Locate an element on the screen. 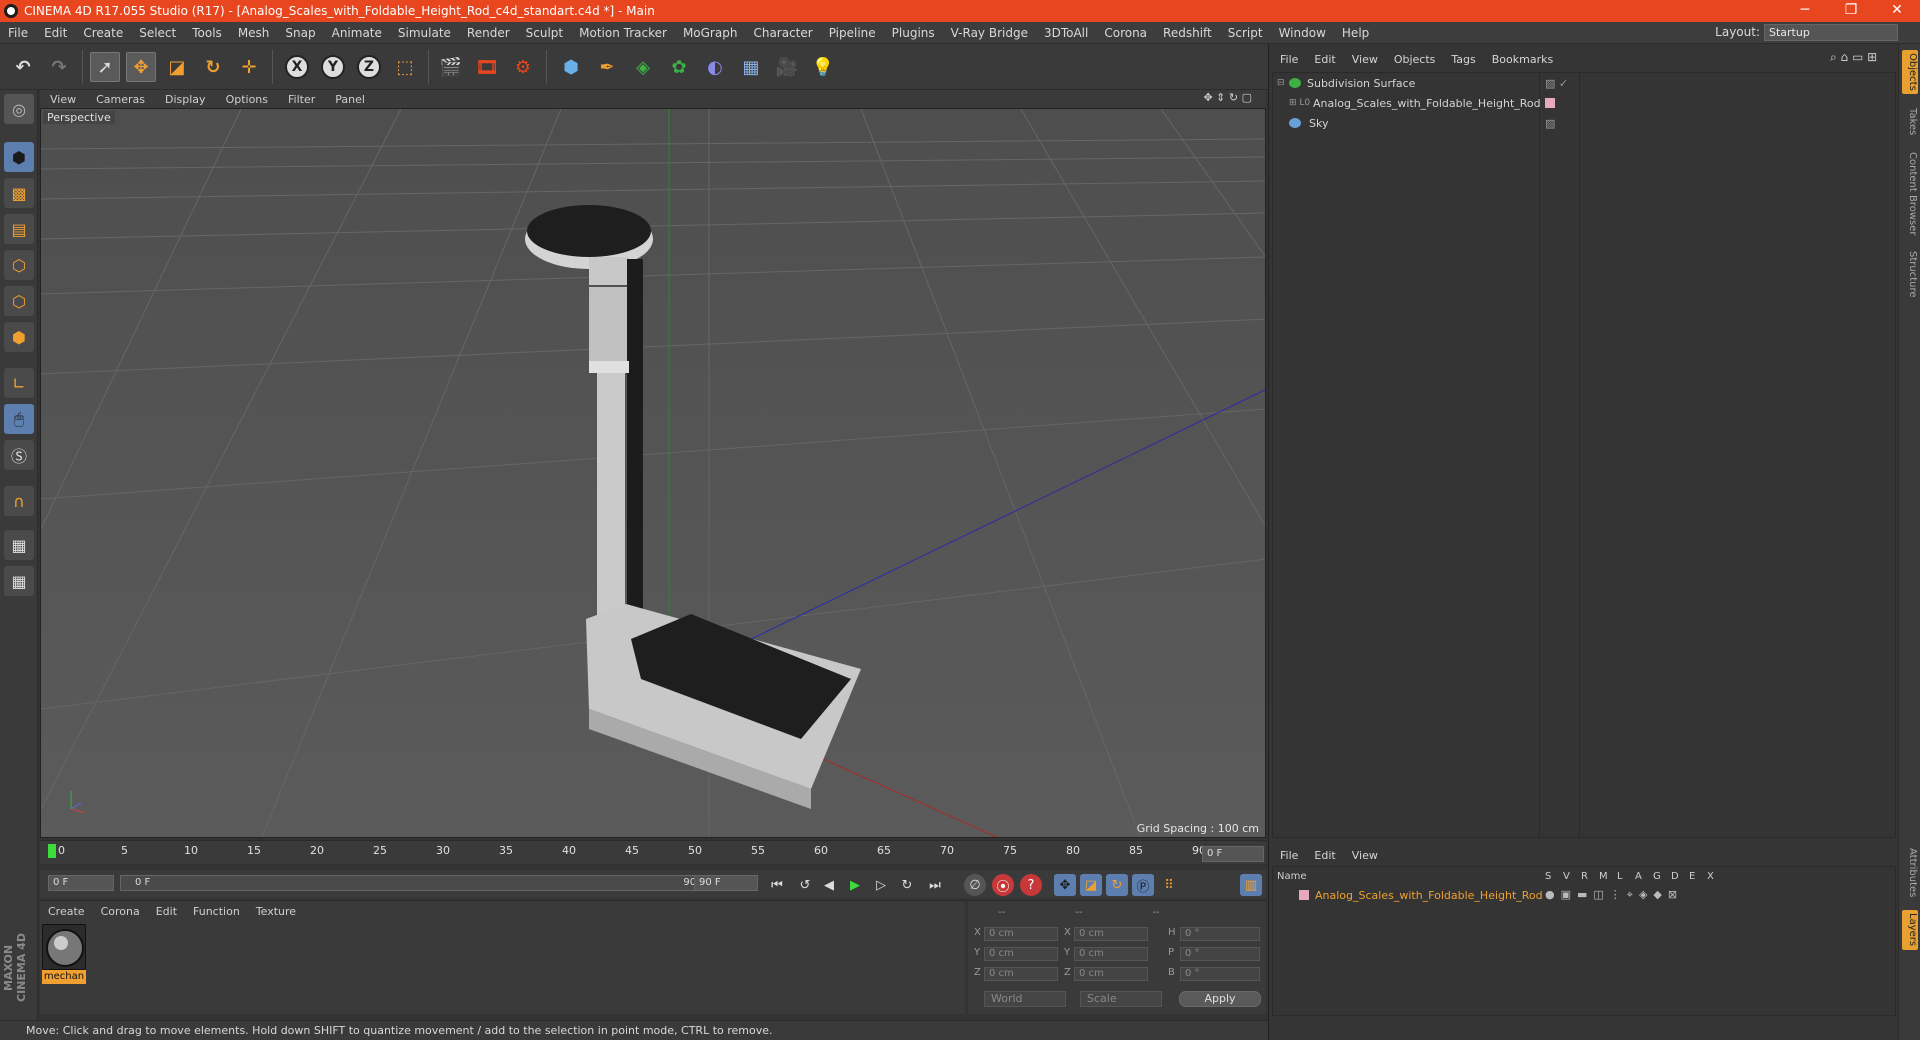 The width and height of the screenshot is (1920, 1040). om-menu-objects: Objects is located at coordinates (1415, 59).